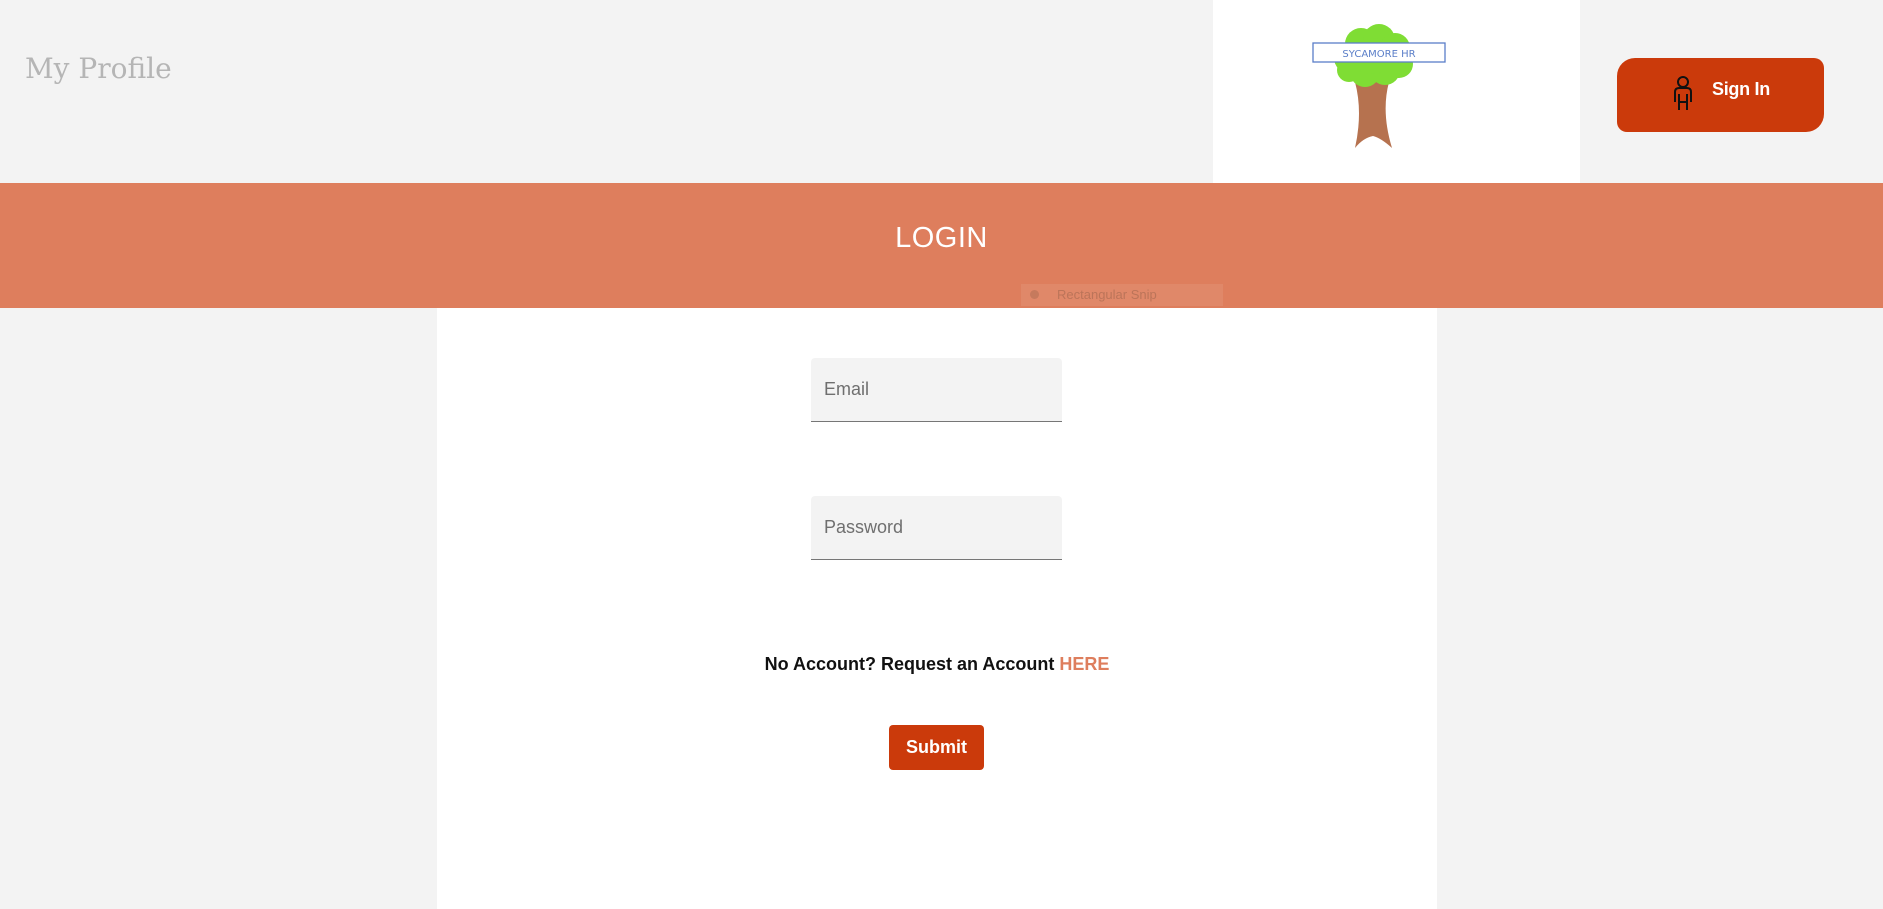 This screenshot has height=909, width=1883. Describe the element at coordinates (1084, 664) in the screenshot. I see `request-account-link: HERE` at that location.